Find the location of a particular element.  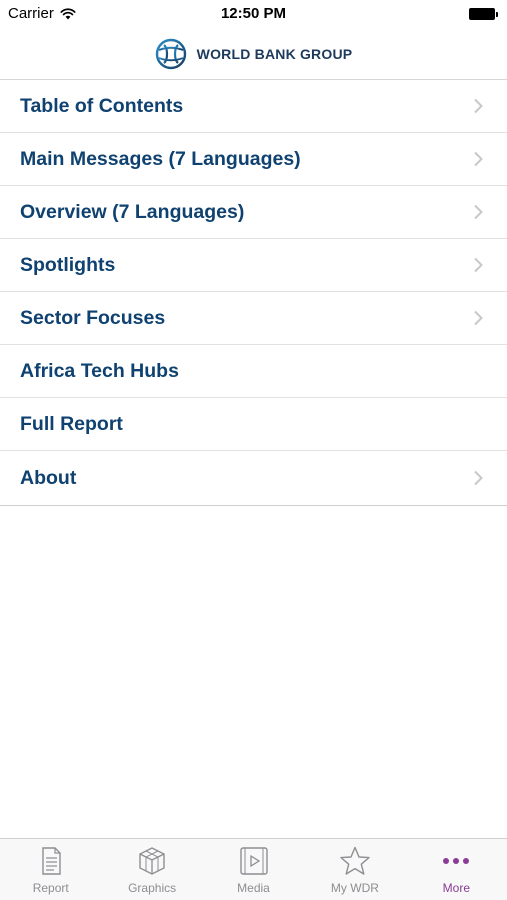

menu-item-main-messages: Main Messages (7 Languages) is located at coordinates (253, 159).